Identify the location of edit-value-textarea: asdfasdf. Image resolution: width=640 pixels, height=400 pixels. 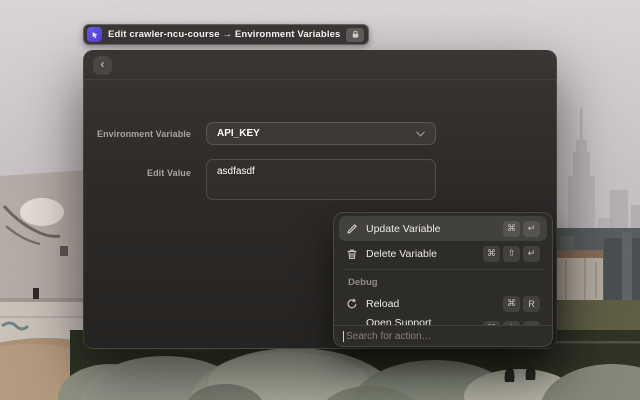
(321, 179).